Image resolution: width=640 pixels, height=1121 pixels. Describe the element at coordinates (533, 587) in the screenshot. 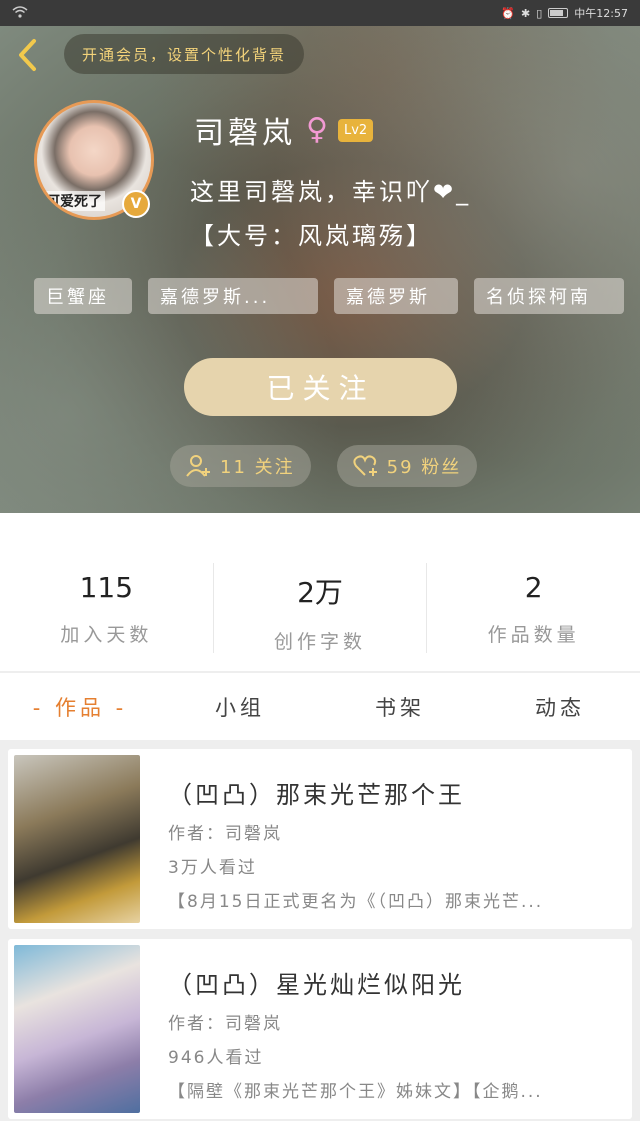

I see `stat-value: 2` at that location.